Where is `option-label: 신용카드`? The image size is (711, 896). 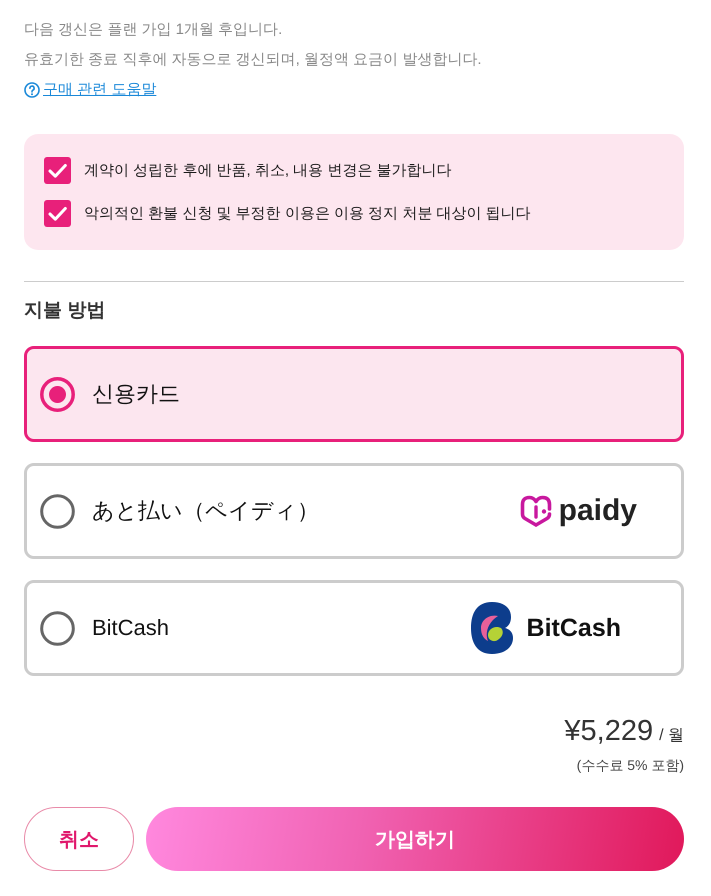
option-label: 신용카드 is located at coordinates (136, 394).